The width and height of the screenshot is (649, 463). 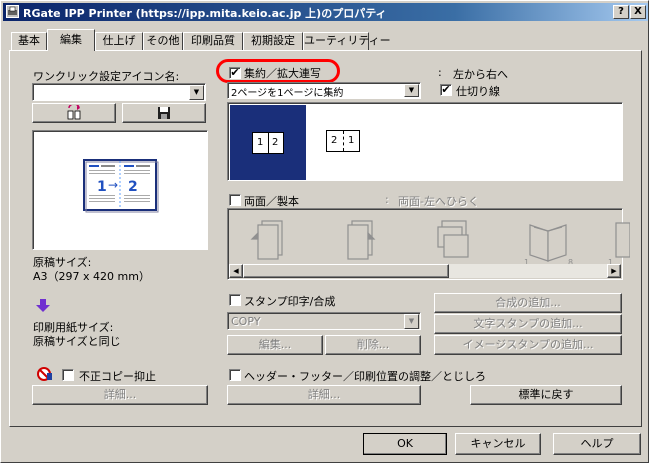 I want to click on duplex-label: 両面／製本, so click(x=271, y=201).